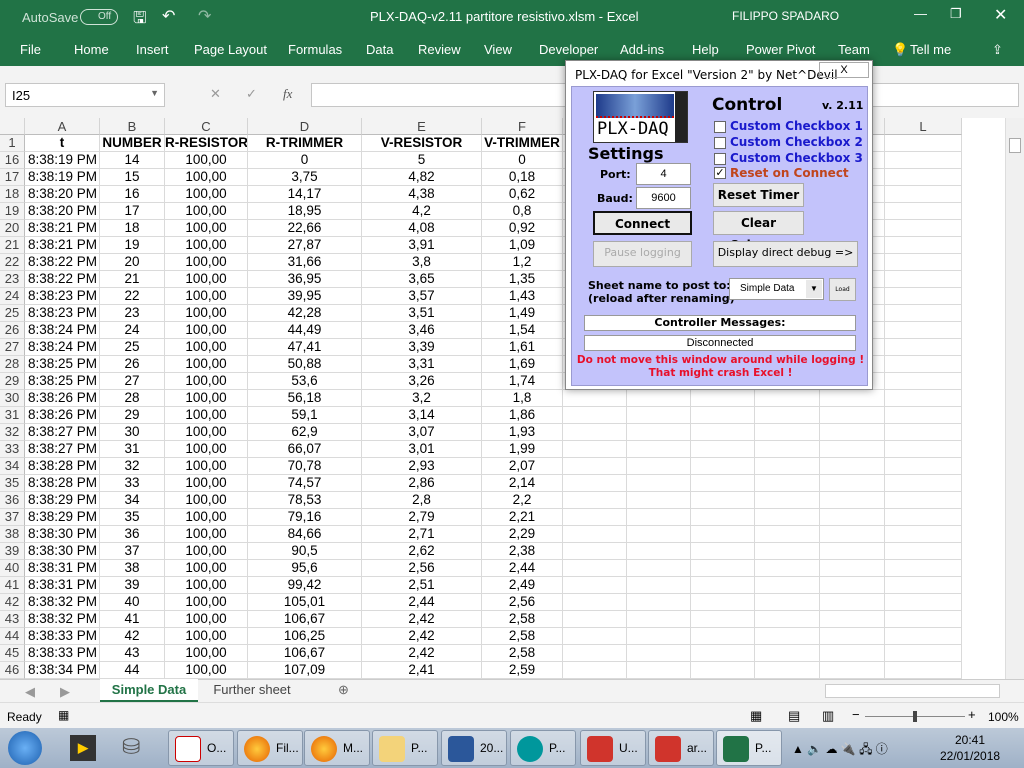 The image size is (1024, 768). What do you see at coordinates (62, 228) in the screenshot?
I see `cell: 8:38:21 PM` at bounding box center [62, 228].